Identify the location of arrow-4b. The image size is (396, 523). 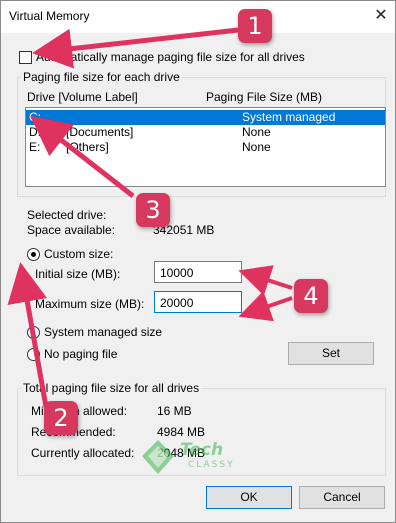
(265, 306).